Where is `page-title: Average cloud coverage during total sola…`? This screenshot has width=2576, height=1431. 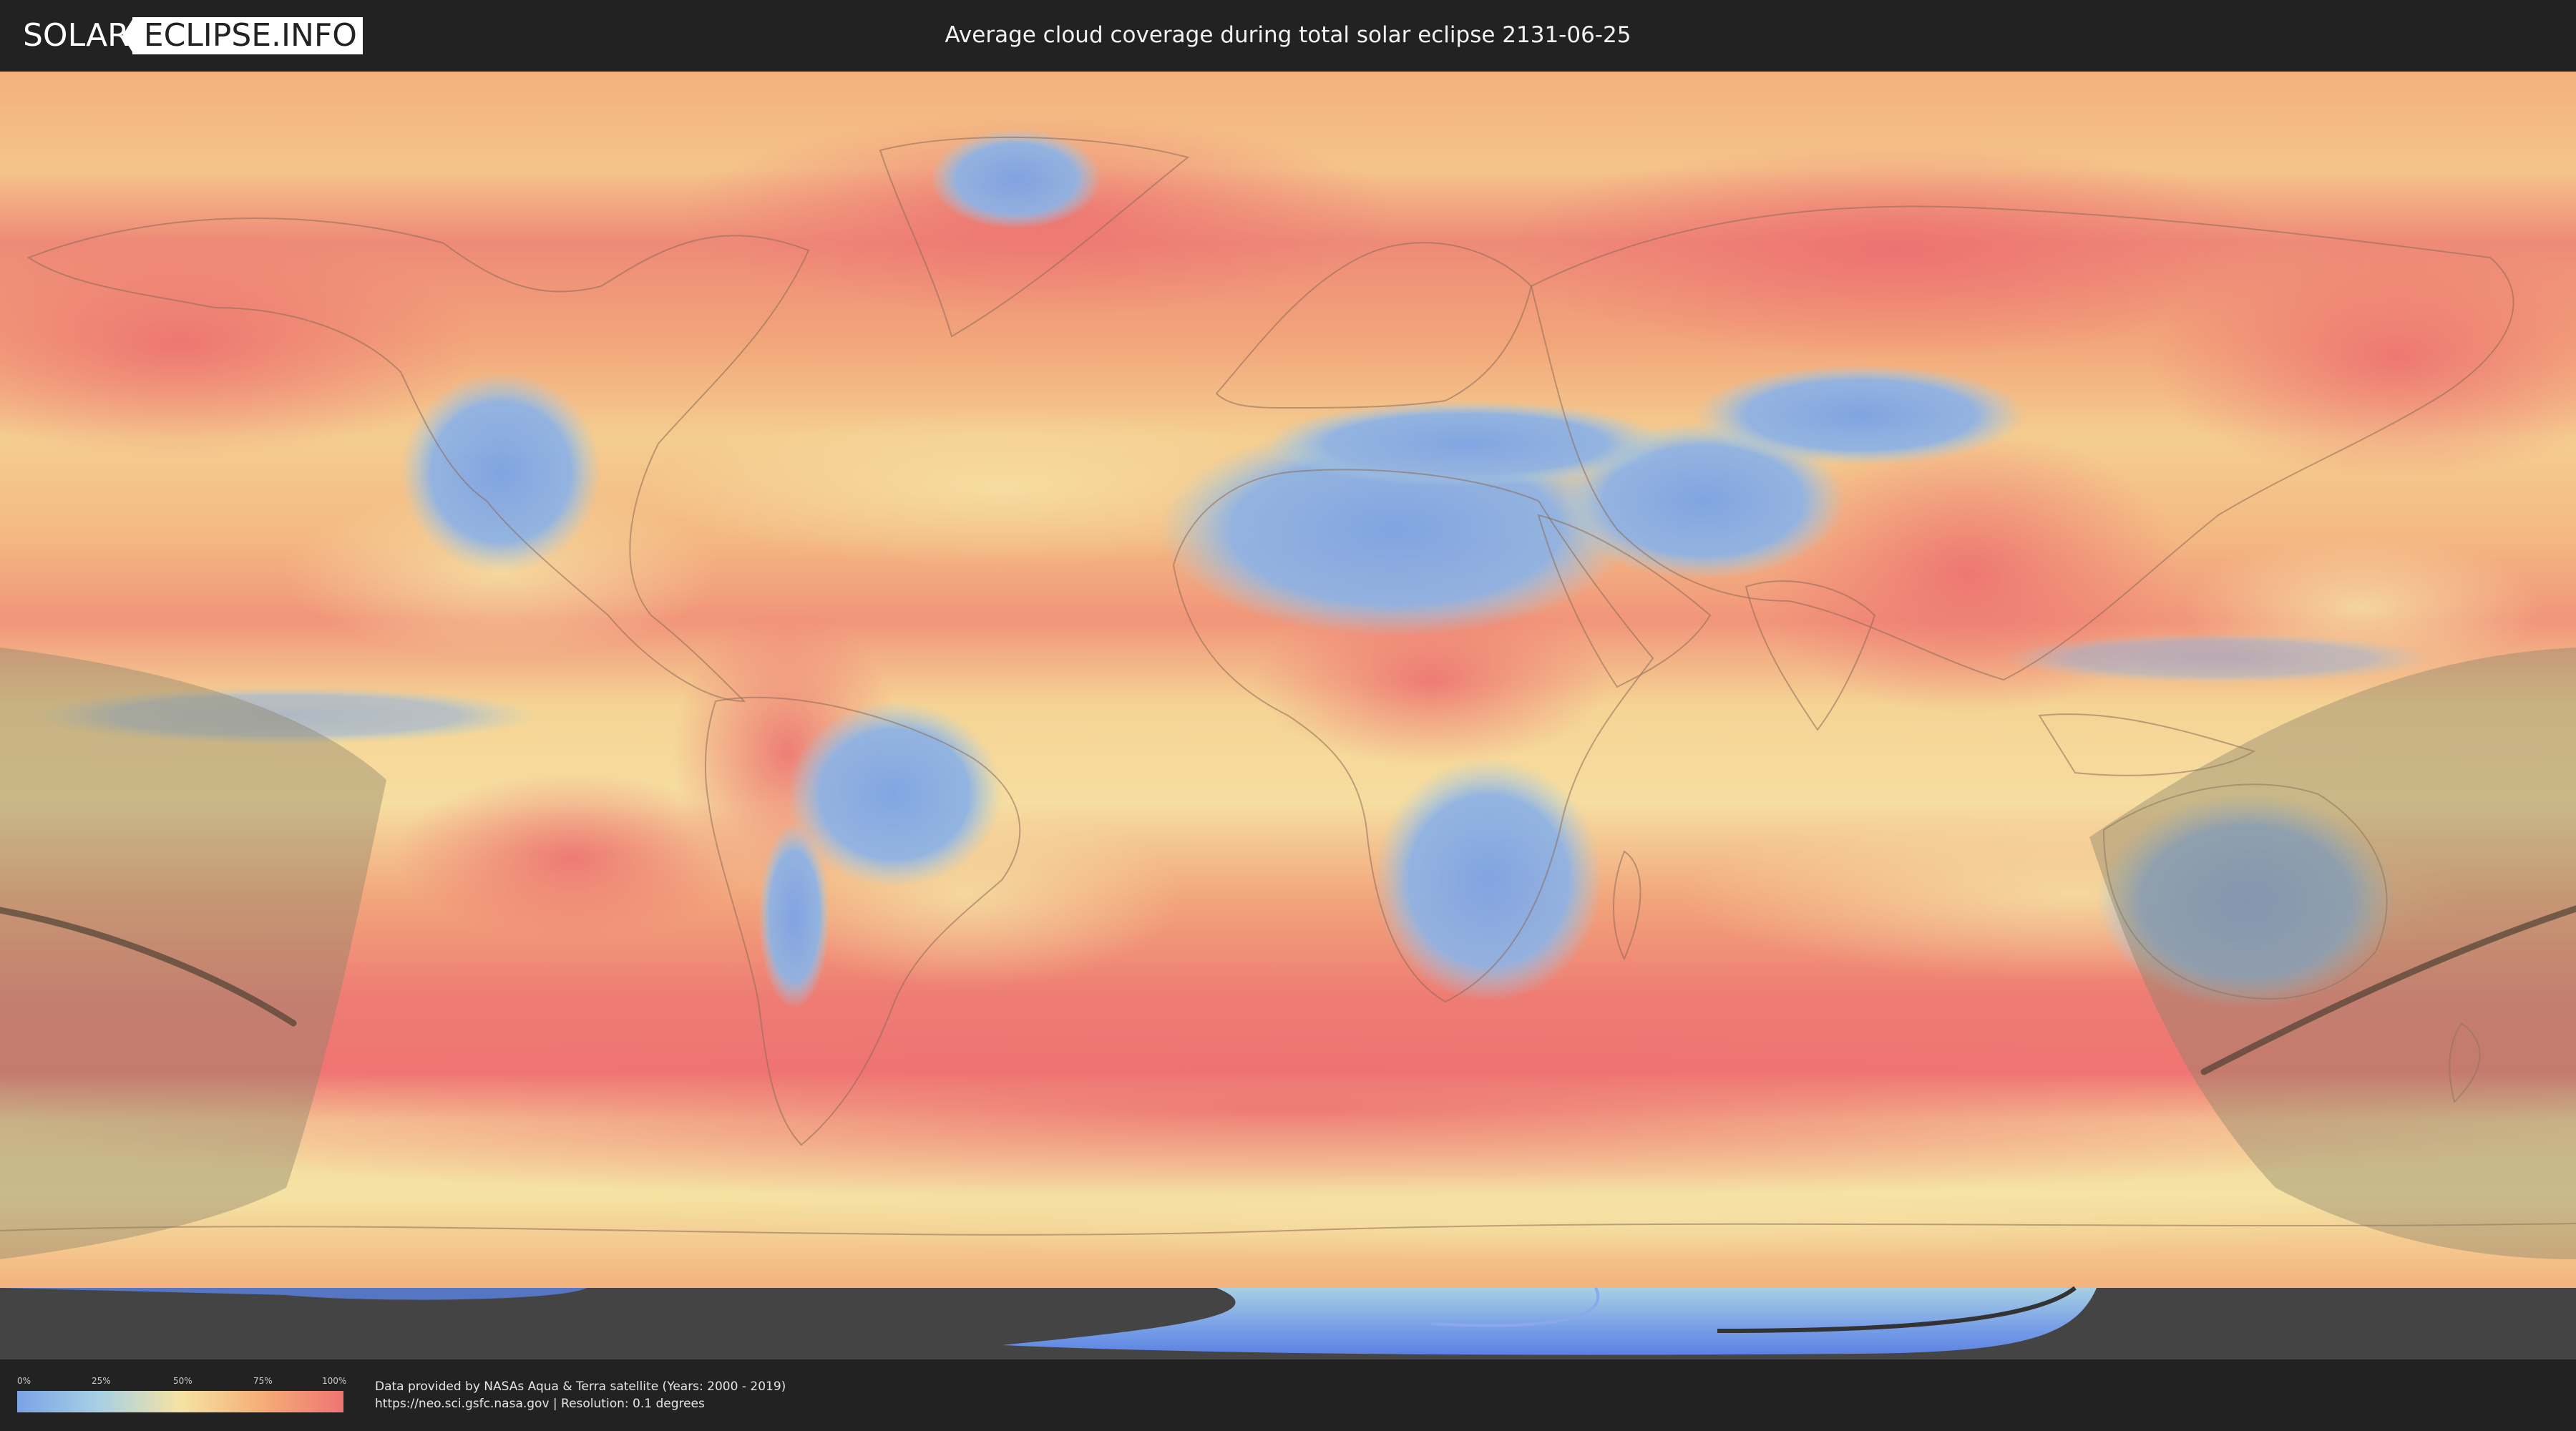 page-title: Average cloud coverage during total sola… is located at coordinates (1288, 35).